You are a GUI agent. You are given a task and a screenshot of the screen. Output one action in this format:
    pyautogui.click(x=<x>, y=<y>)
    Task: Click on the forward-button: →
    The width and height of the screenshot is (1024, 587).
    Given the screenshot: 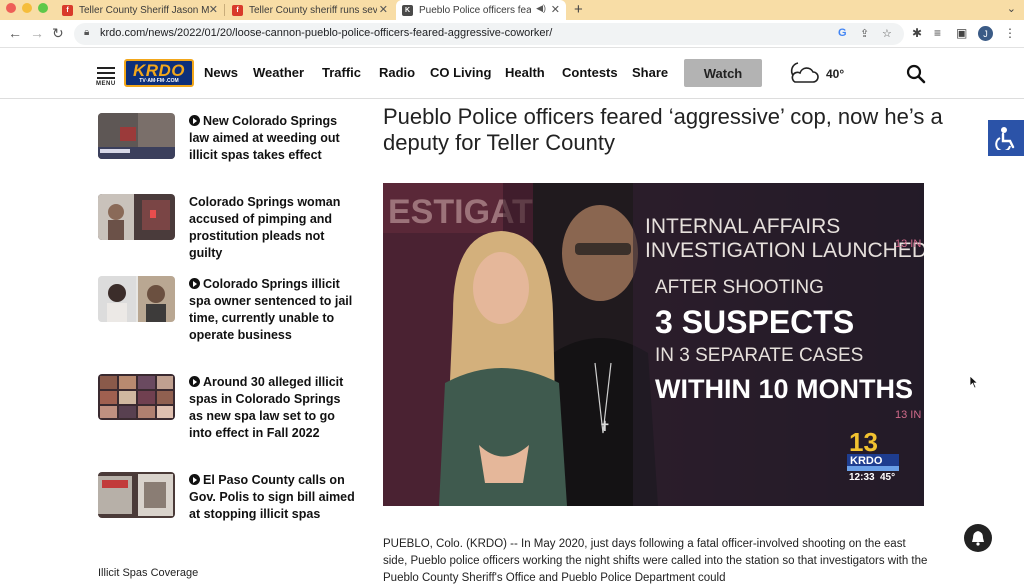 What is the action you would take?
    pyautogui.click(x=37, y=33)
    